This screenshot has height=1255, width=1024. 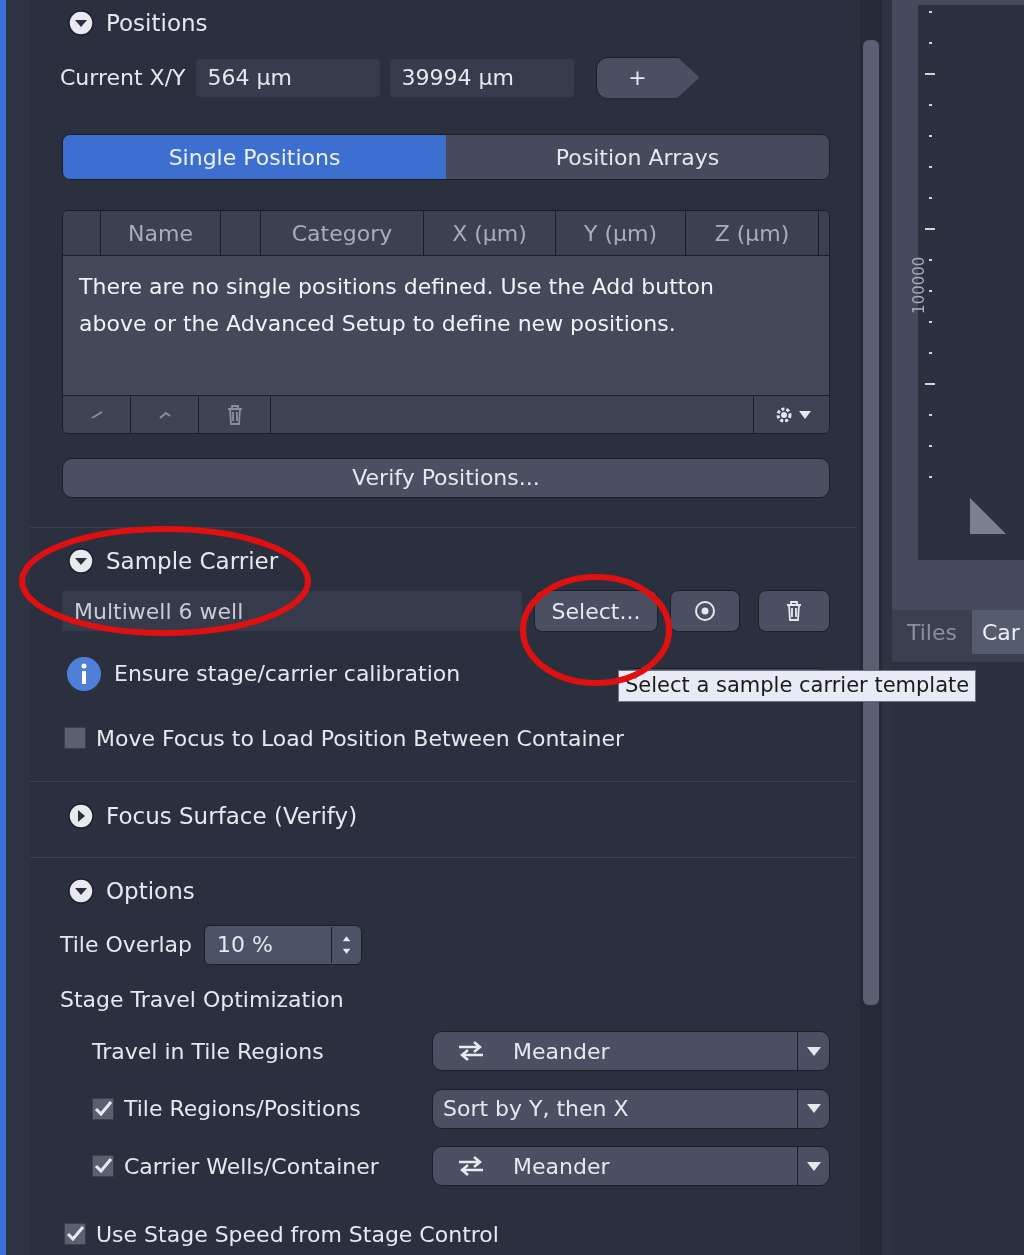 I want to click on field-label: Tile Overlap, so click(x=126, y=945).